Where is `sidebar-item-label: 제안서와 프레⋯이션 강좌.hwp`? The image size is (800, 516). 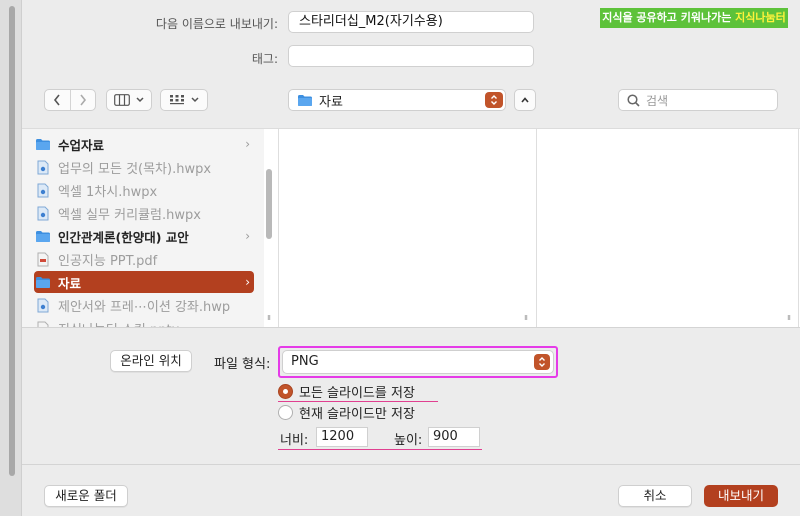
sidebar-item-label: 제안서와 프레⋯이션 강좌.hwp is located at coordinates (144, 307).